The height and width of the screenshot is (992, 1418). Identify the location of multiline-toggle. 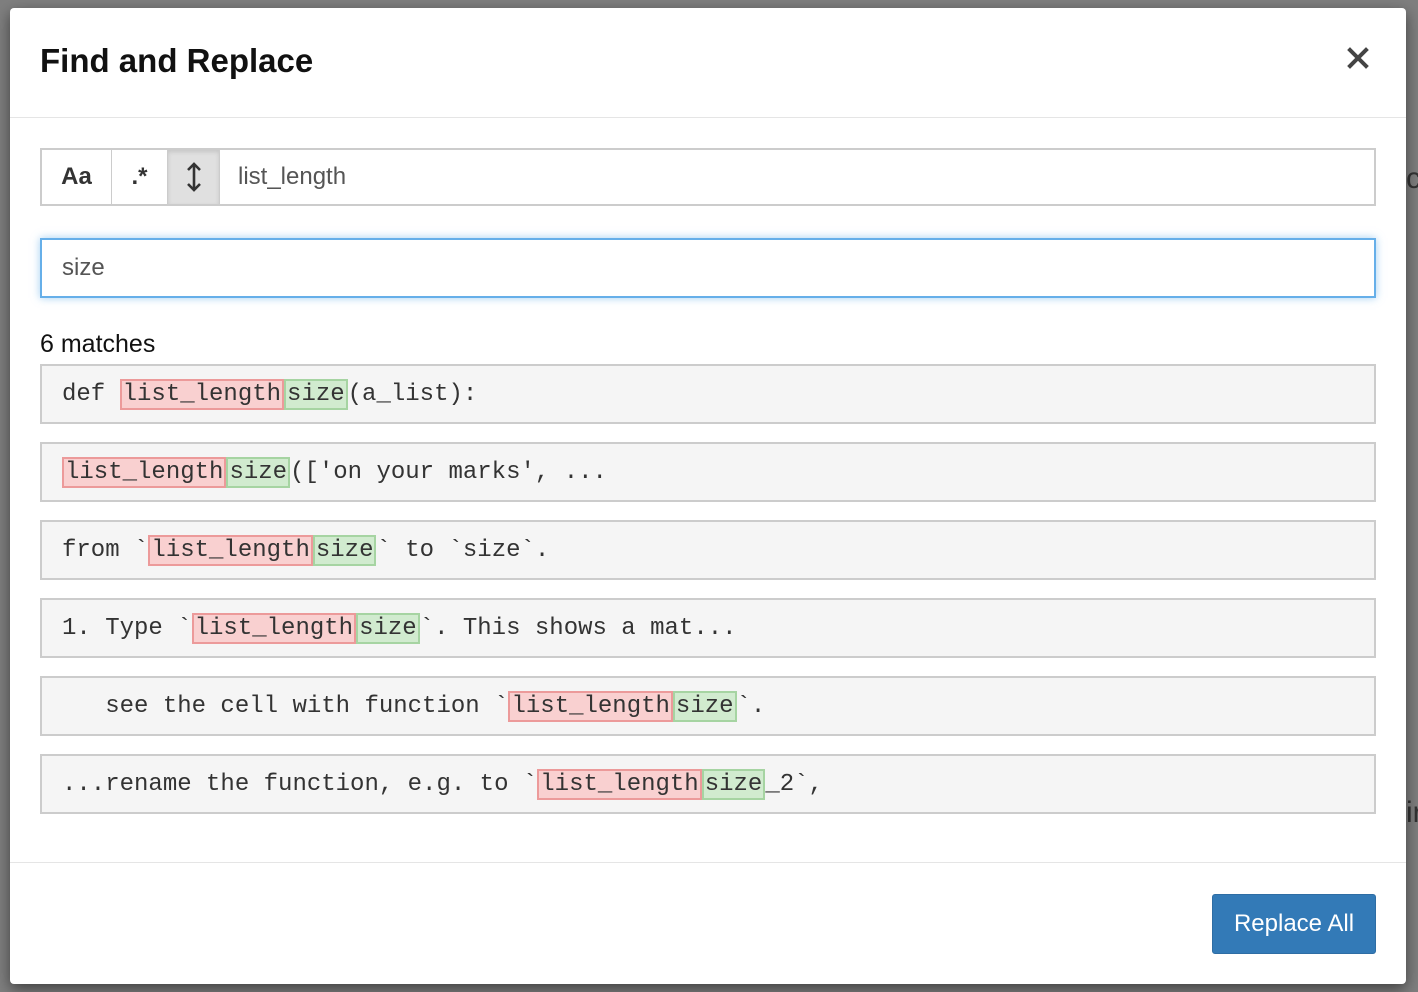
(194, 177).